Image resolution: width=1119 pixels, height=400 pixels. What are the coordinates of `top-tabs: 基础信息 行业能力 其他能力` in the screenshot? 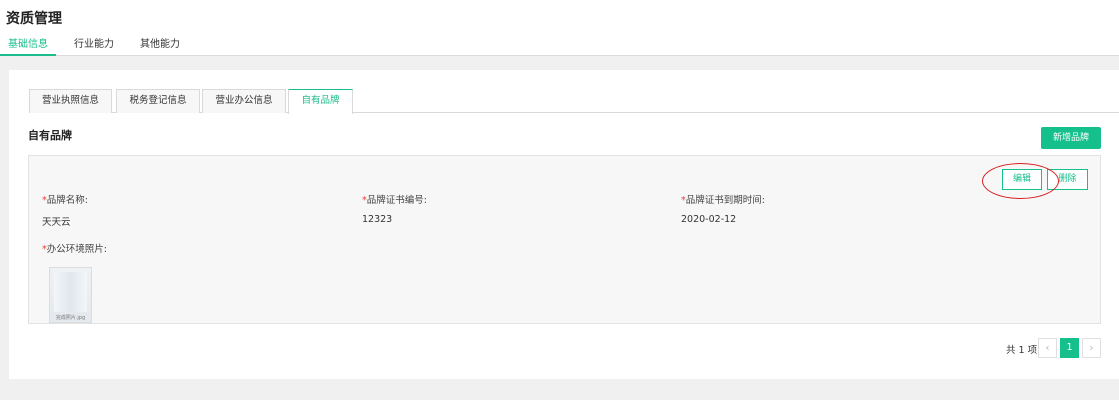 It's located at (94, 47).